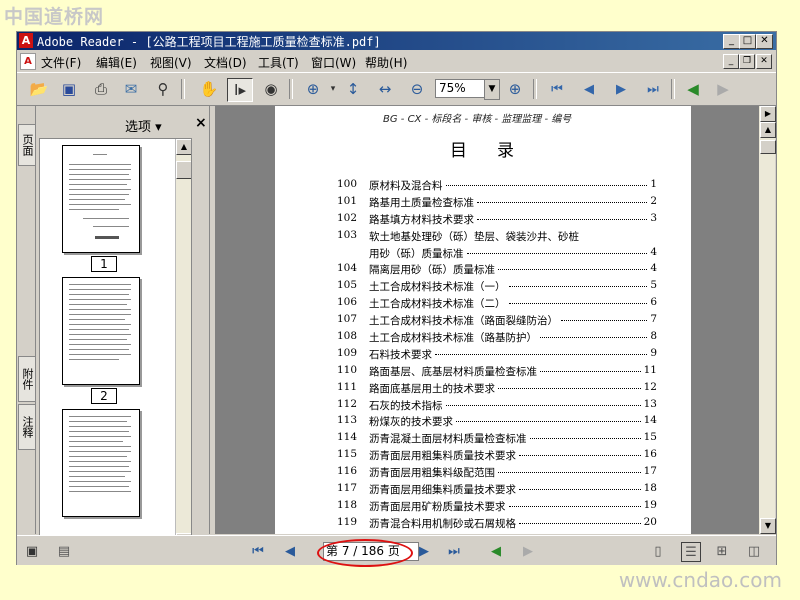  Describe the element at coordinates (442, 456) in the screenshot. I see `toc-title: 沥青面层用粗集料质量技术要求` at that location.